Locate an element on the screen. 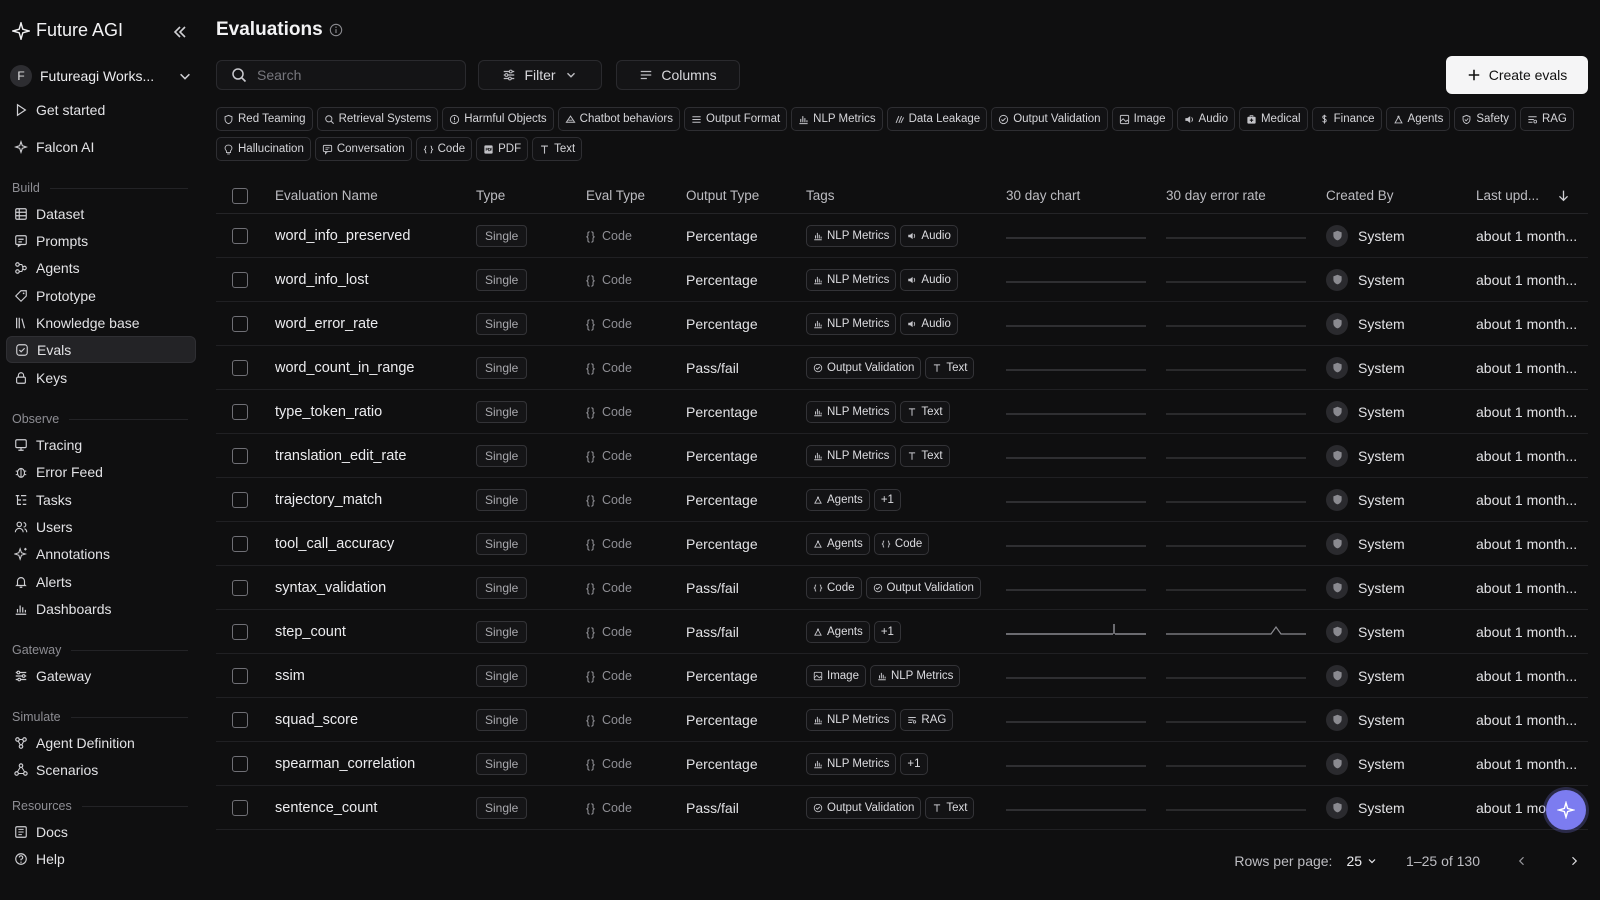 The width and height of the screenshot is (1600, 900). nav-tracing: Tracing is located at coordinates (101, 444).